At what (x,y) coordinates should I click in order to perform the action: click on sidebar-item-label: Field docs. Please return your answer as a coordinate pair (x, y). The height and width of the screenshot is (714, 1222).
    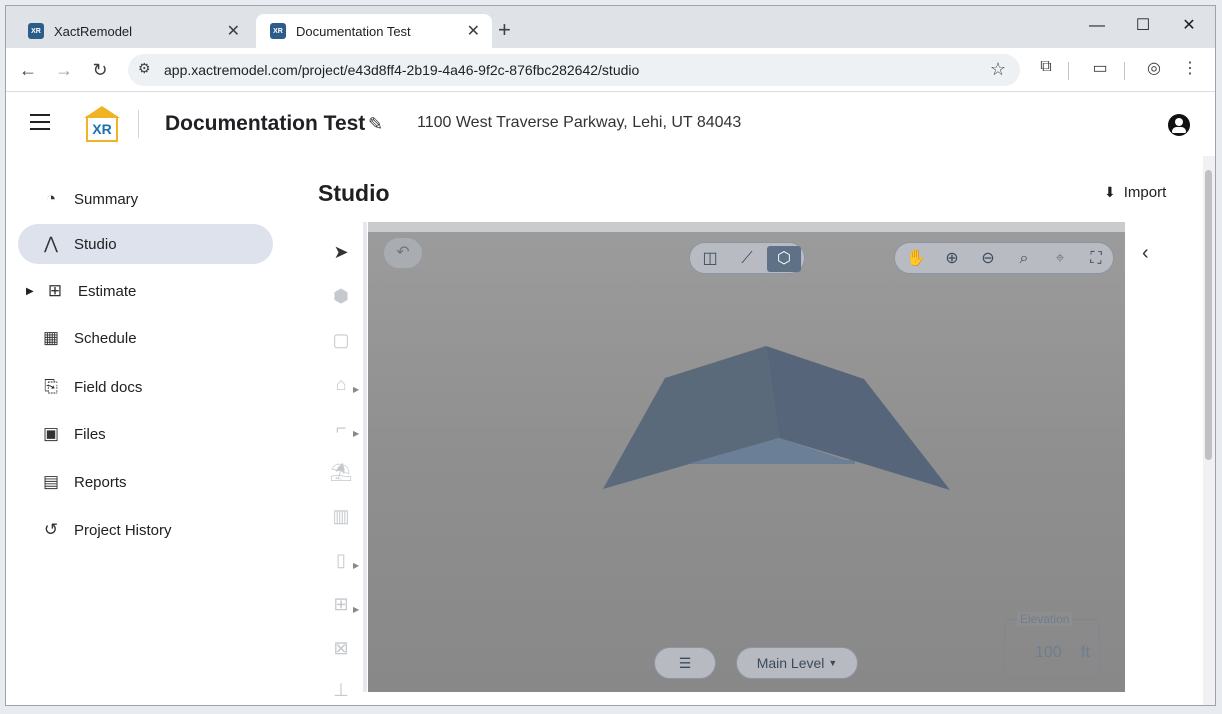
    Looking at the image, I should click on (108, 387).